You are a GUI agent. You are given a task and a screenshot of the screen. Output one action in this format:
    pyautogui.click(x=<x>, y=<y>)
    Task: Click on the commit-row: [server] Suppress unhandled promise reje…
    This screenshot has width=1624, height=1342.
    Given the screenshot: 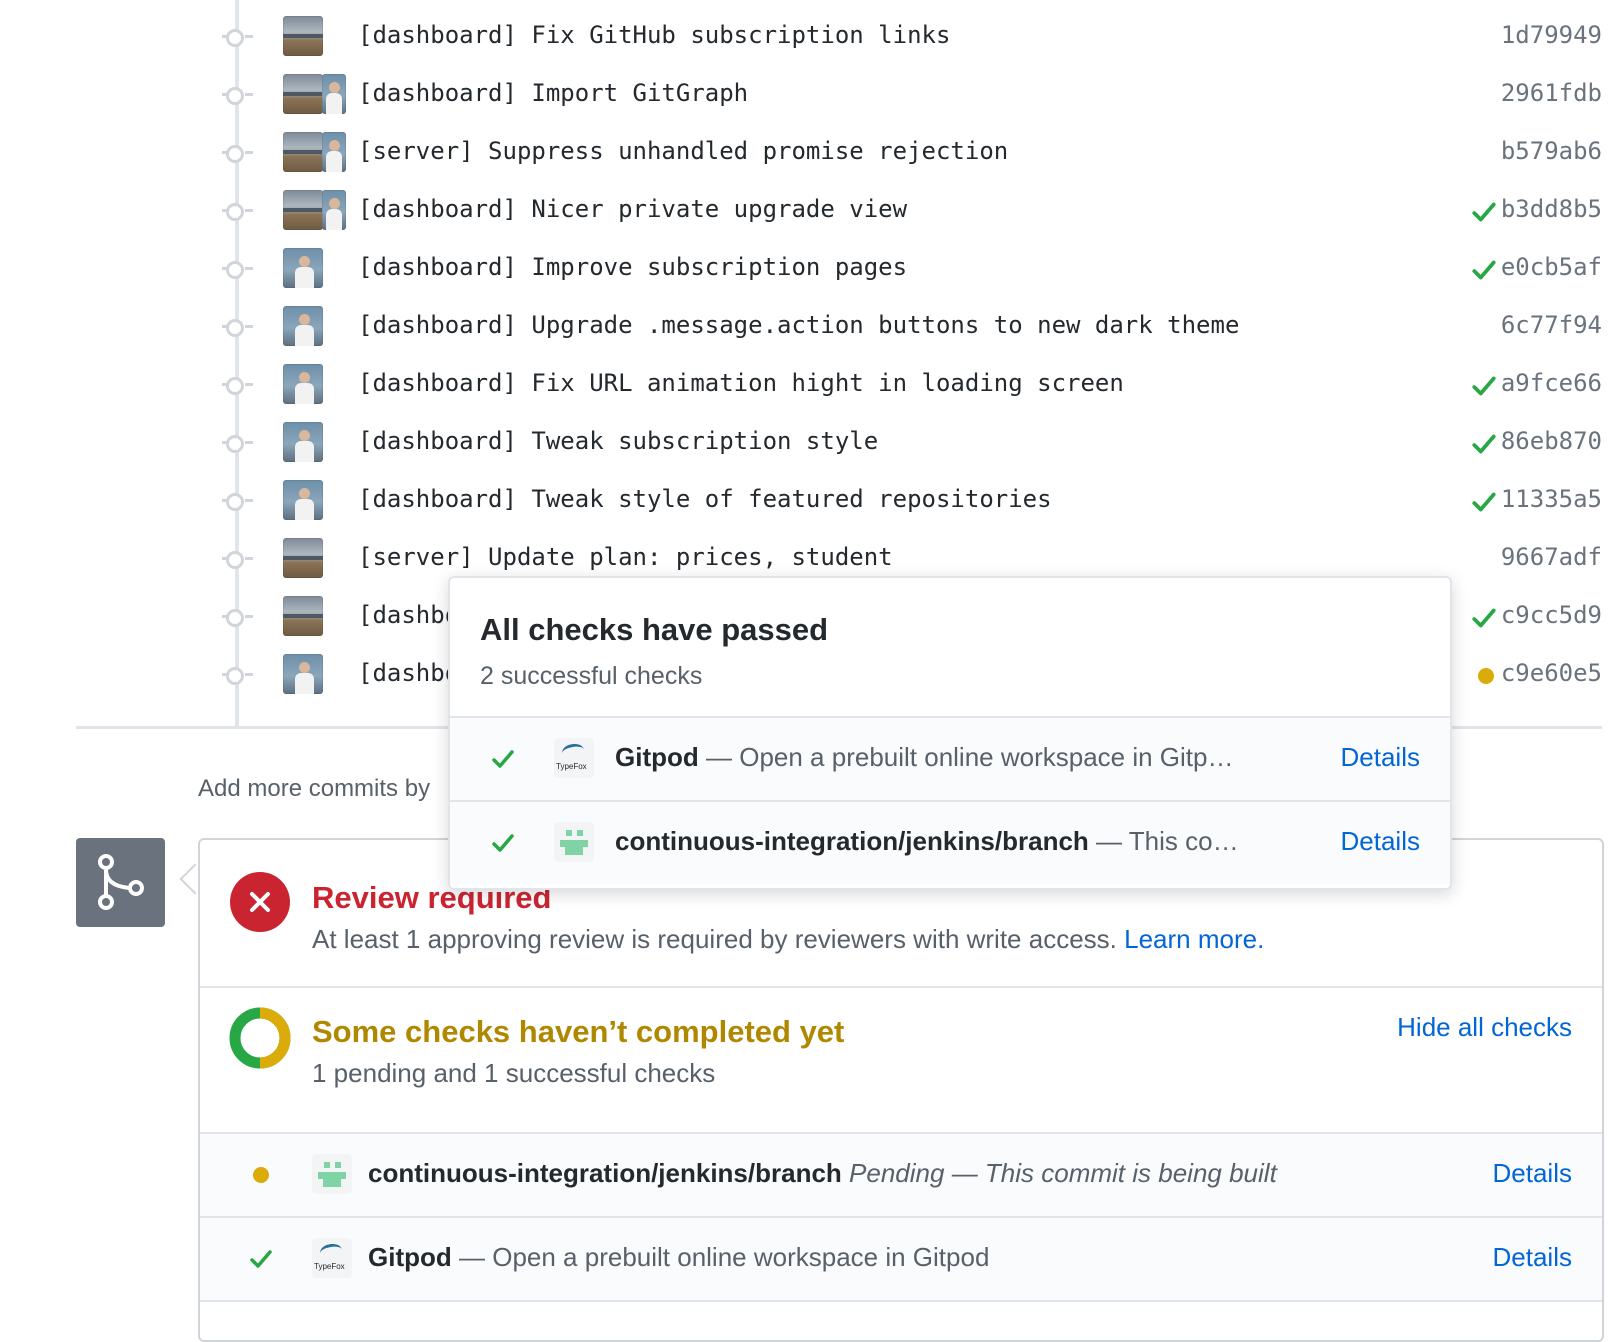 What is the action you would take?
    pyautogui.click(x=812, y=153)
    